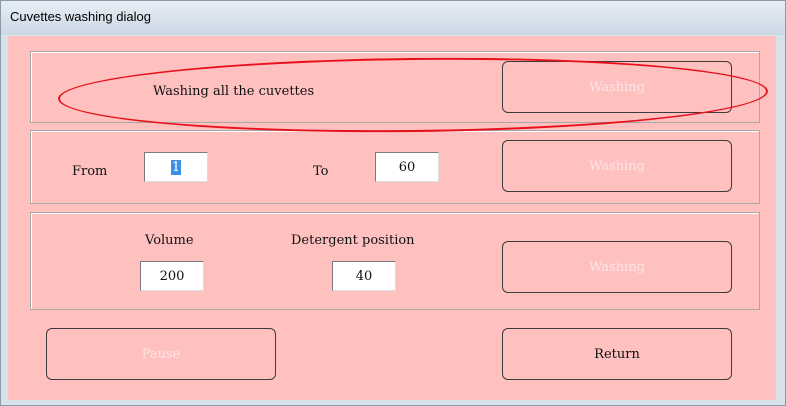  What do you see at coordinates (353, 240) in the screenshot?
I see `detergent-position-label: Detergent position` at bounding box center [353, 240].